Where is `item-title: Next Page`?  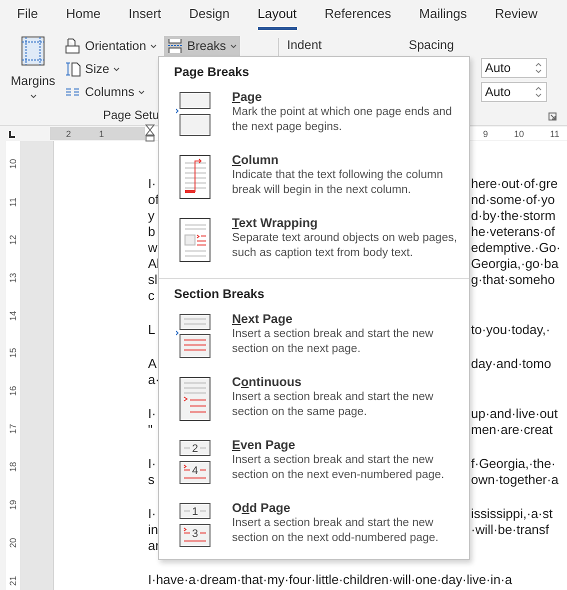 item-title: Next Page is located at coordinates (263, 319).